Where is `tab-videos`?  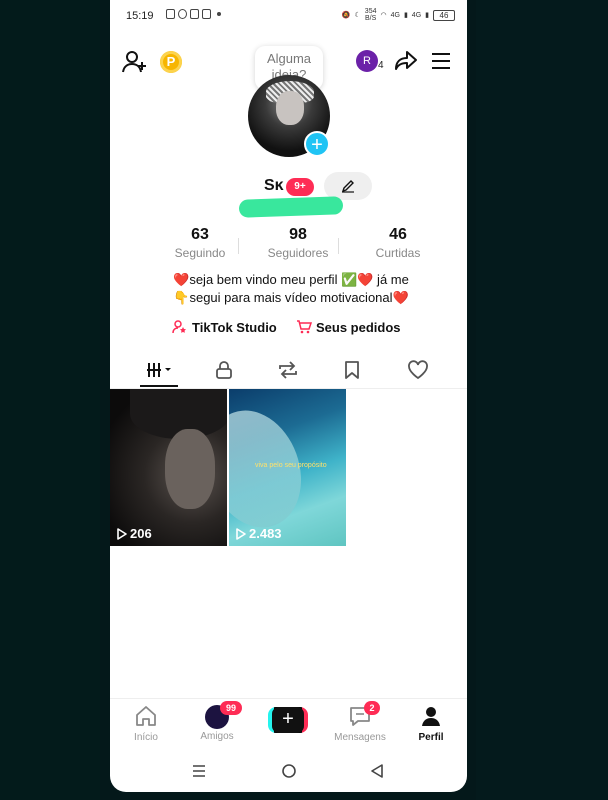
tab-videos is located at coordinates (159, 370).